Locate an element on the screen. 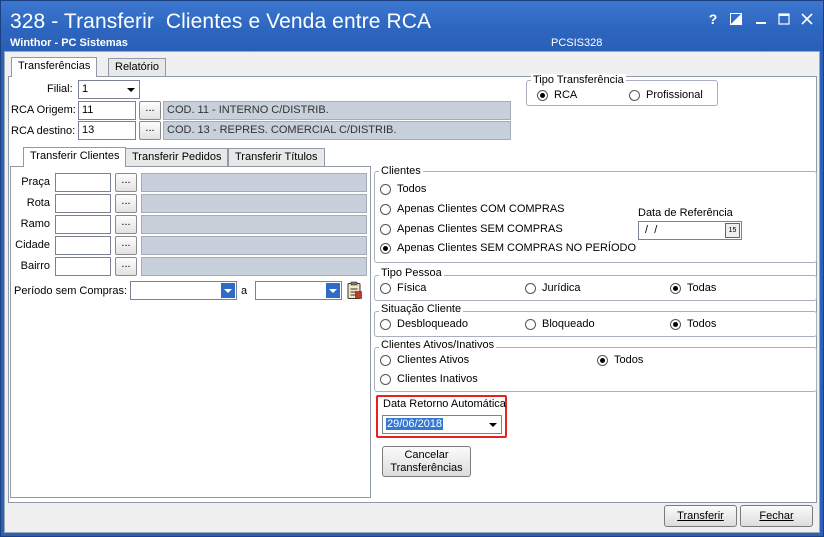 This screenshot has height=537, width=824. fechar-button: Fechar is located at coordinates (776, 516).